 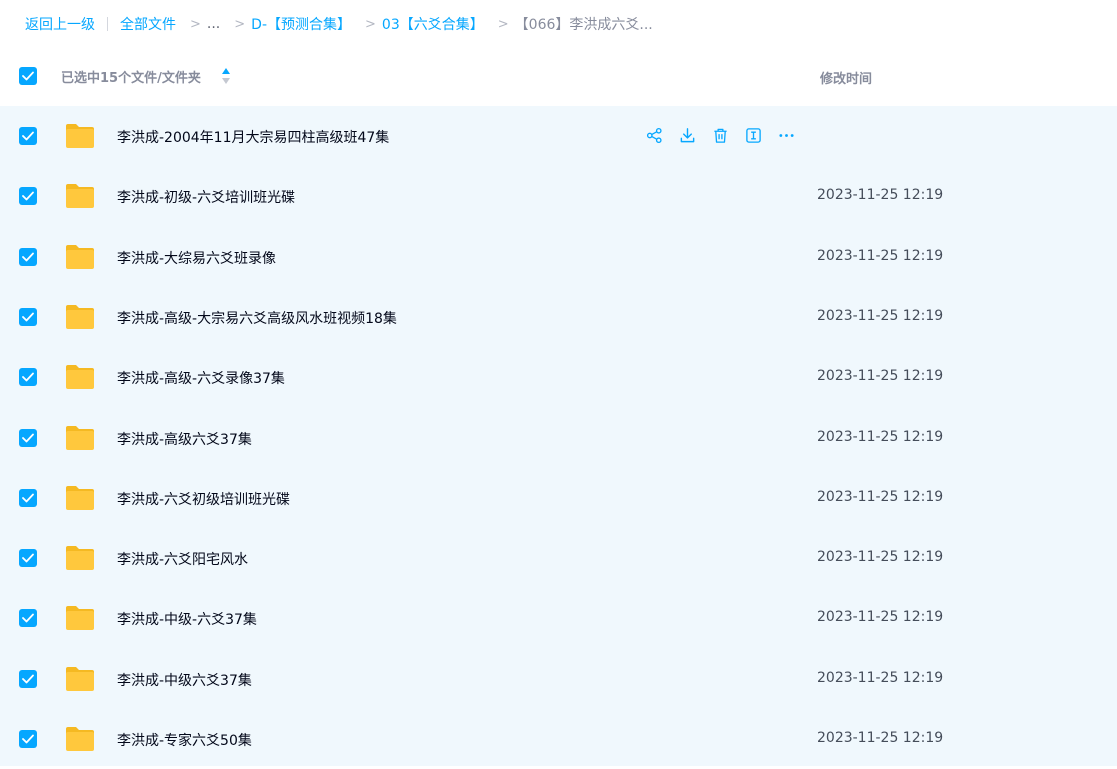 What do you see at coordinates (184, 740) in the screenshot?
I see `file-name: 李洪成-专家六爻50集` at bounding box center [184, 740].